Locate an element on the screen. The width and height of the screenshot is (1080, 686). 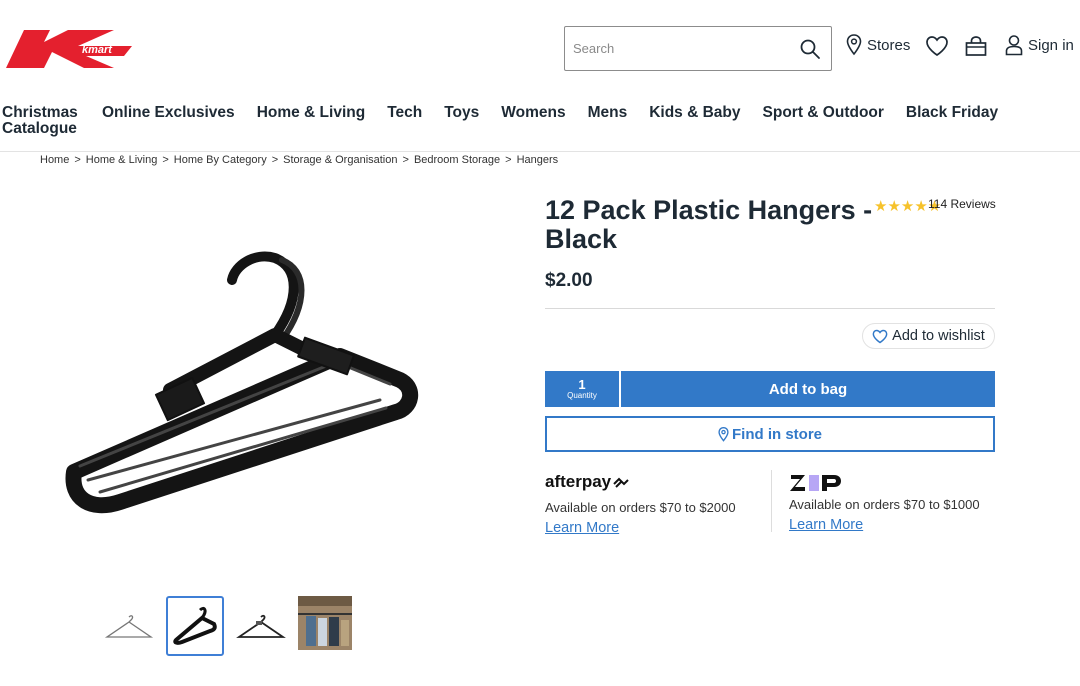
product-title: 12 Pack Plastic Hangers - Black is located at coordinates (709, 224).